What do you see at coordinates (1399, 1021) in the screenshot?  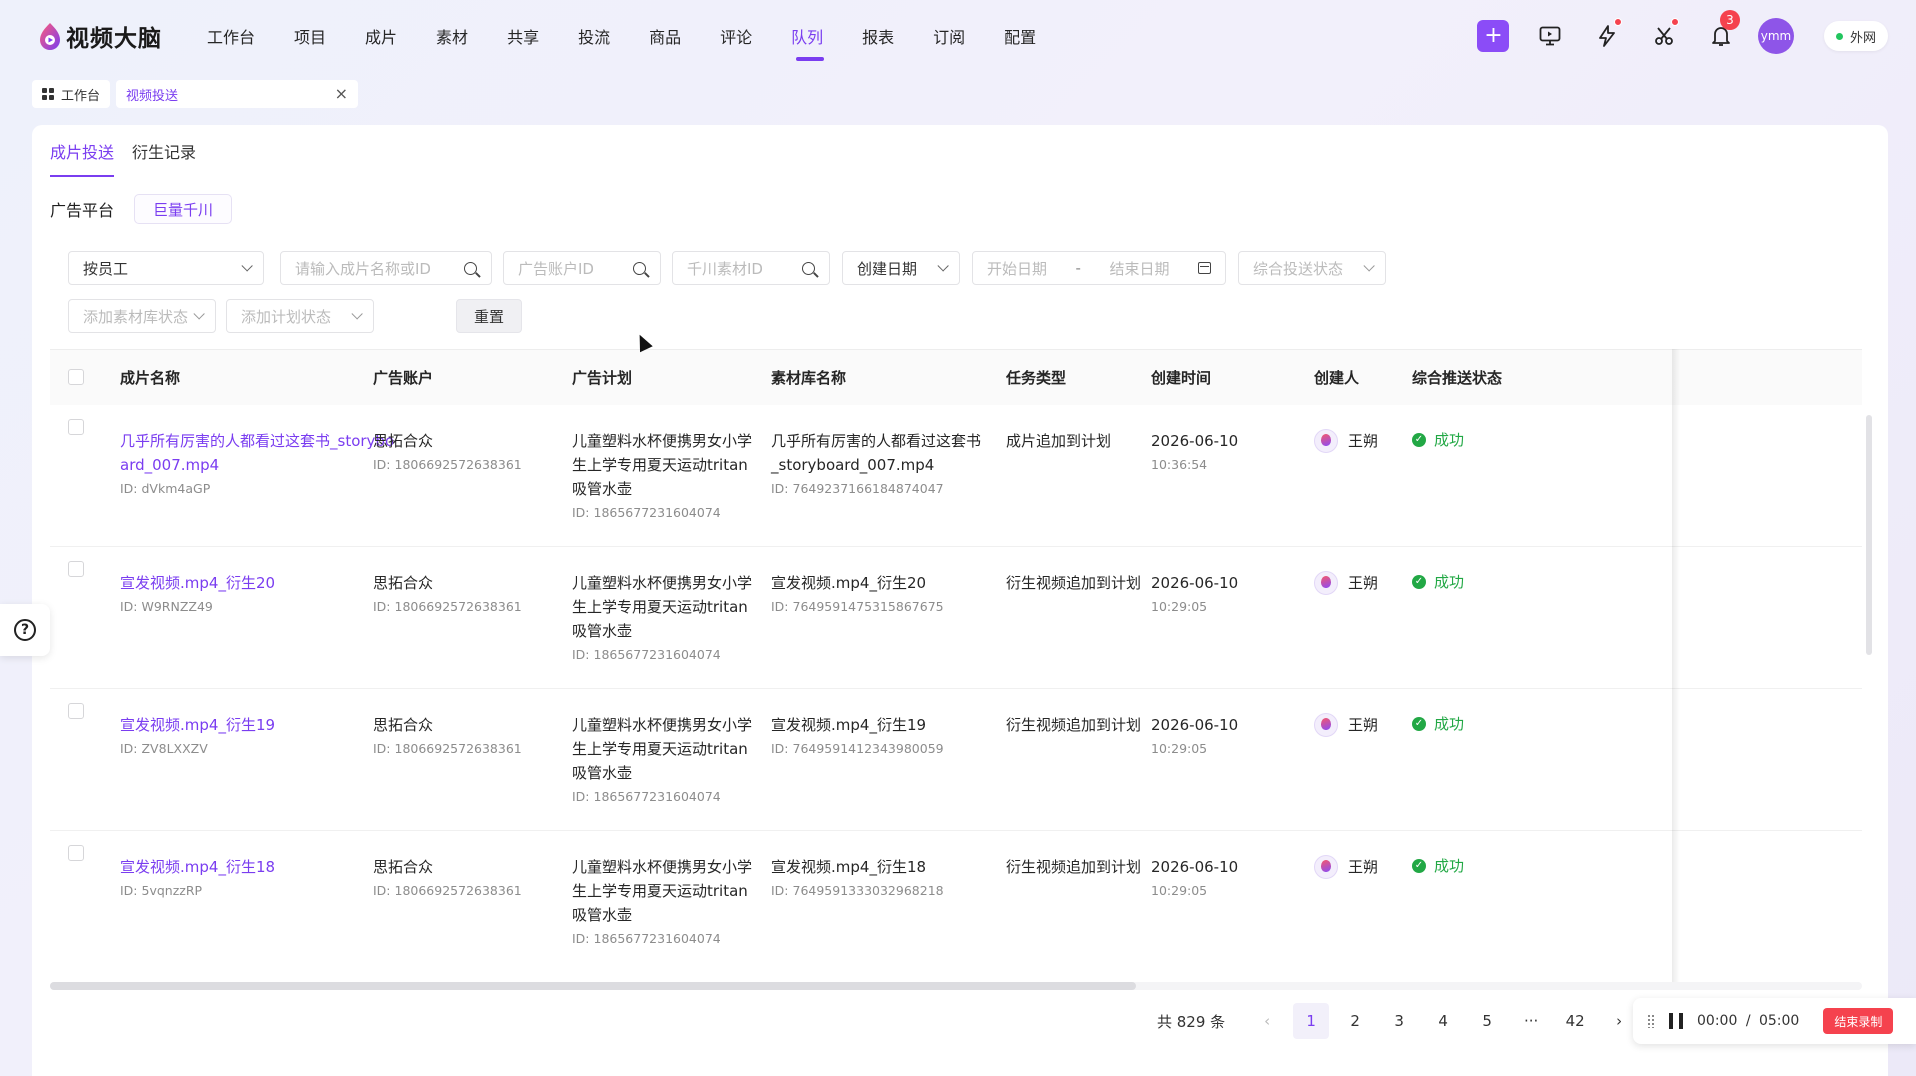 I see `page-3: 3` at bounding box center [1399, 1021].